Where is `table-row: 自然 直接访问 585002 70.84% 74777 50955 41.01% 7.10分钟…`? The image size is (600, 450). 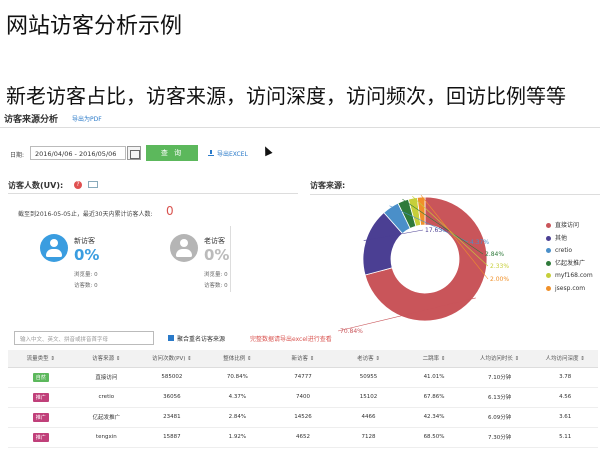 table-row: 自然 直接访问 585002 70.84% 74777 50955 41.01% 7.10分钟… is located at coordinates (303, 377).